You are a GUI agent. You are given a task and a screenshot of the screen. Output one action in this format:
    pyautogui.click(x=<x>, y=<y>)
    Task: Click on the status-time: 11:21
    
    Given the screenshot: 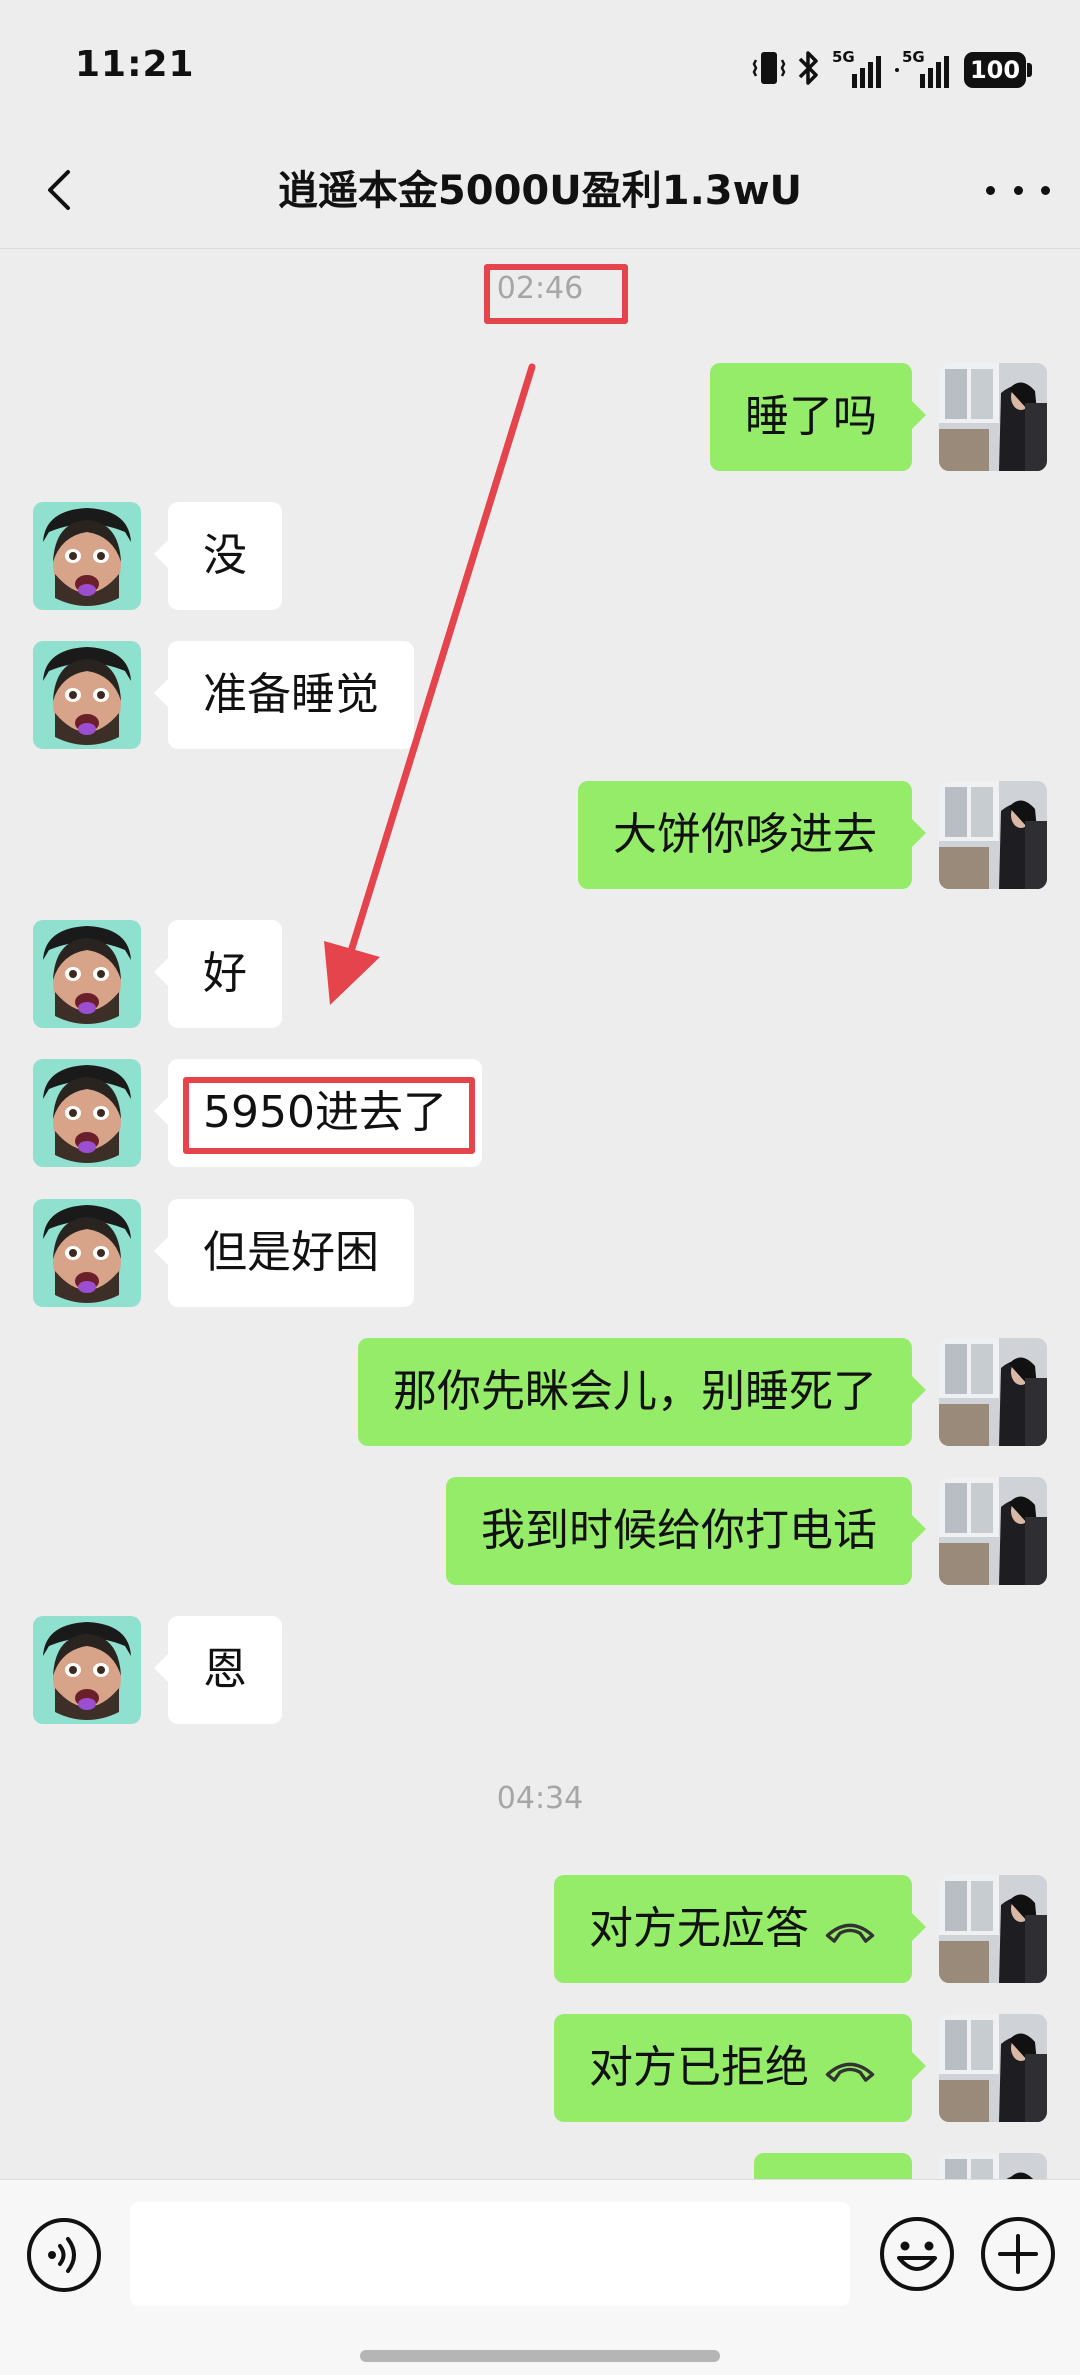 What is the action you would take?
    pyautogui.click(x=135, y=64)
    